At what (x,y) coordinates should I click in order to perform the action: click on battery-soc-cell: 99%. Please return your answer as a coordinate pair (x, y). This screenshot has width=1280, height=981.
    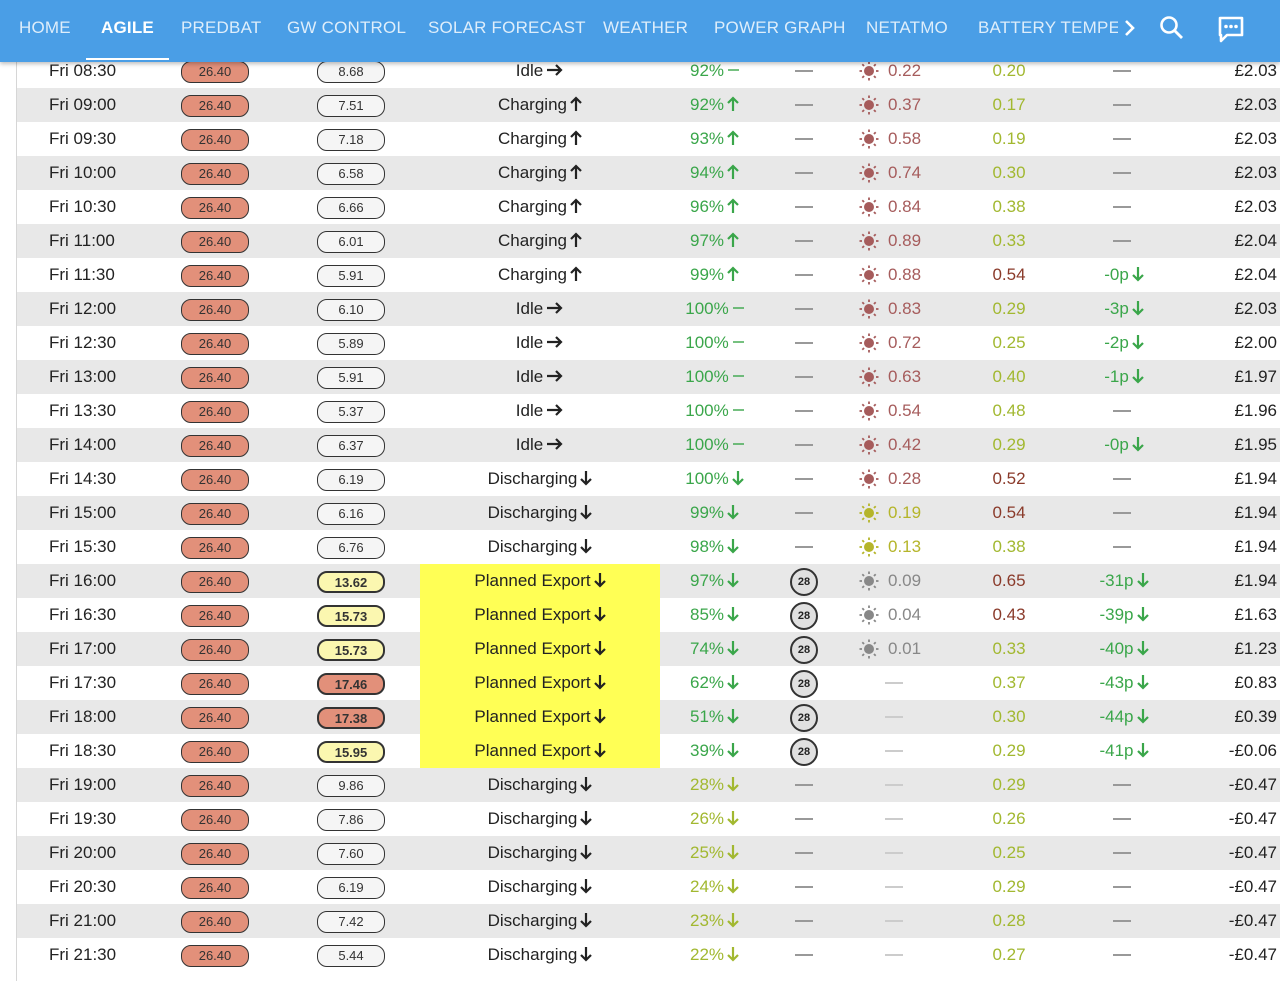
    Looking at the image, I should click on (714, 513).